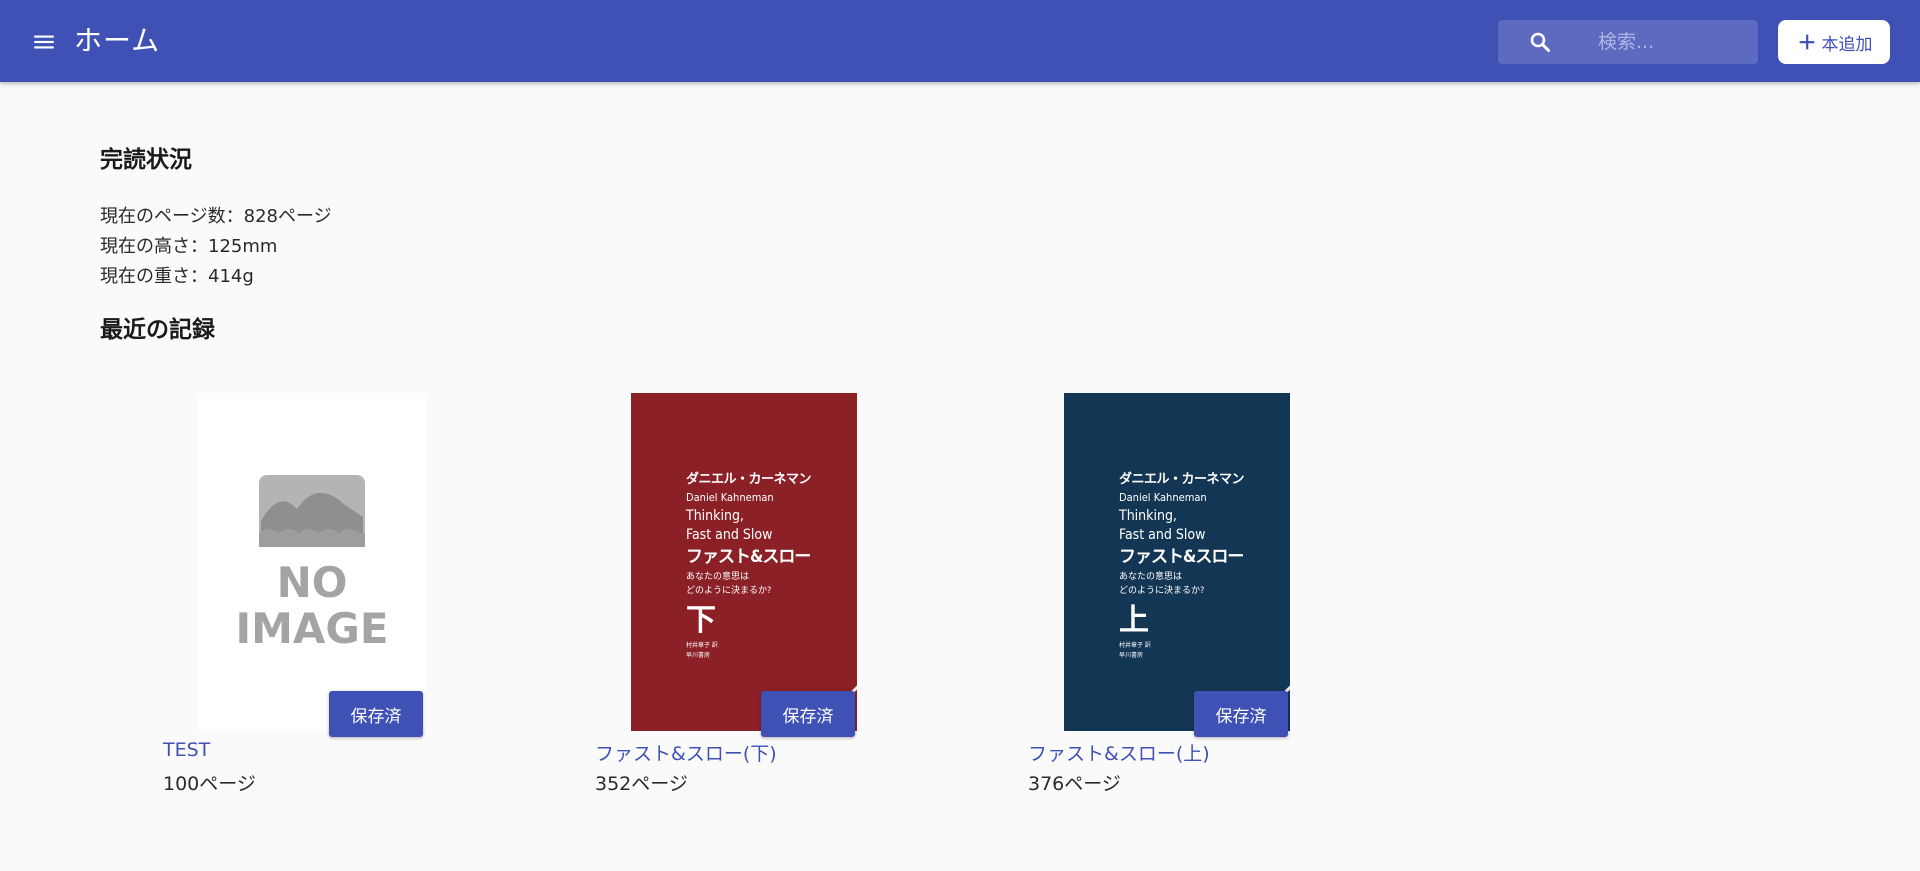 This screenshot has height=871, width=1920. I want to click on cover-volume: 上, so click(1134, 620).